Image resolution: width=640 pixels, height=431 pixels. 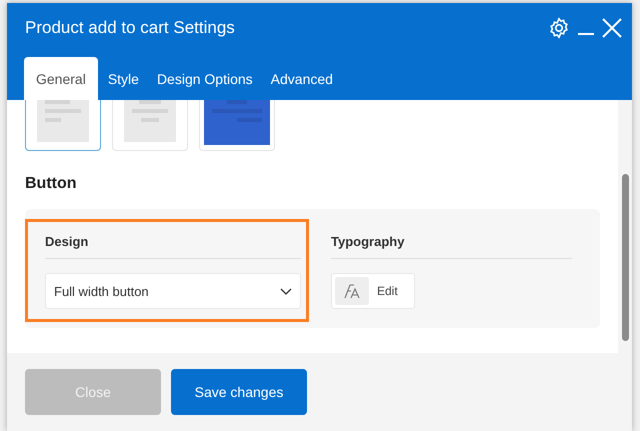 What do you see at coordinates (61, 78) in the screenshot?
I see `tab: General` at bounding box center [61, 78].